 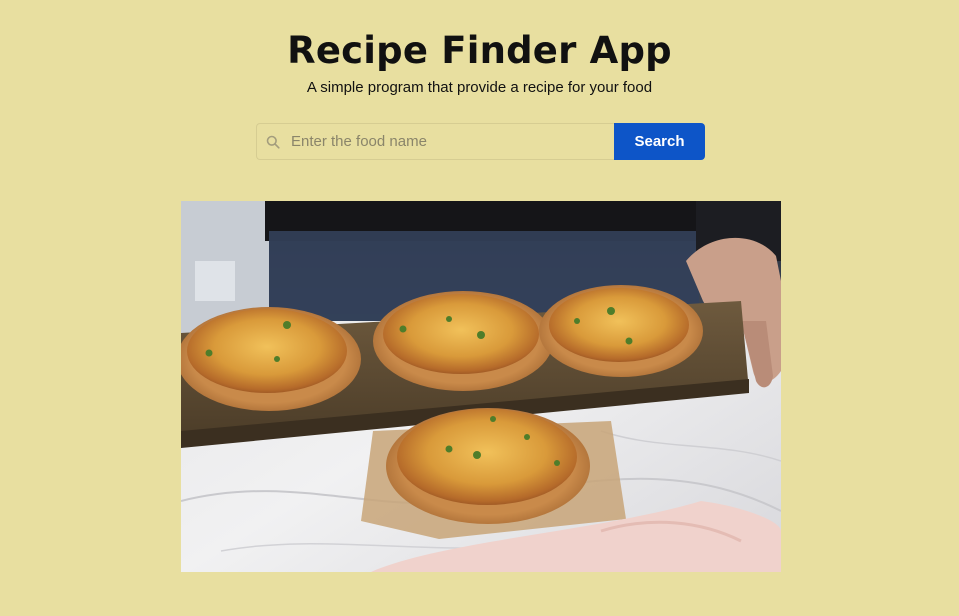 I want to click on search-icon, so click(x=273, y=142).